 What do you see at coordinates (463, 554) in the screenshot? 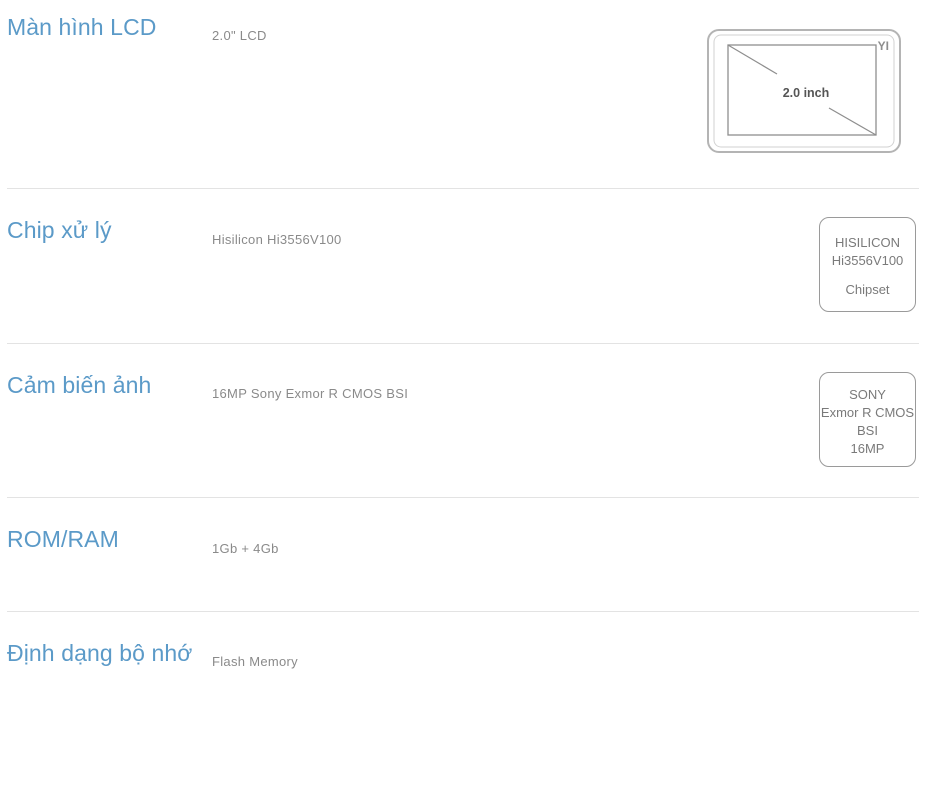
I see `spec-row-memory: ROM/RAM 1Gb + 4Gb` at bounding box center [463, 554].